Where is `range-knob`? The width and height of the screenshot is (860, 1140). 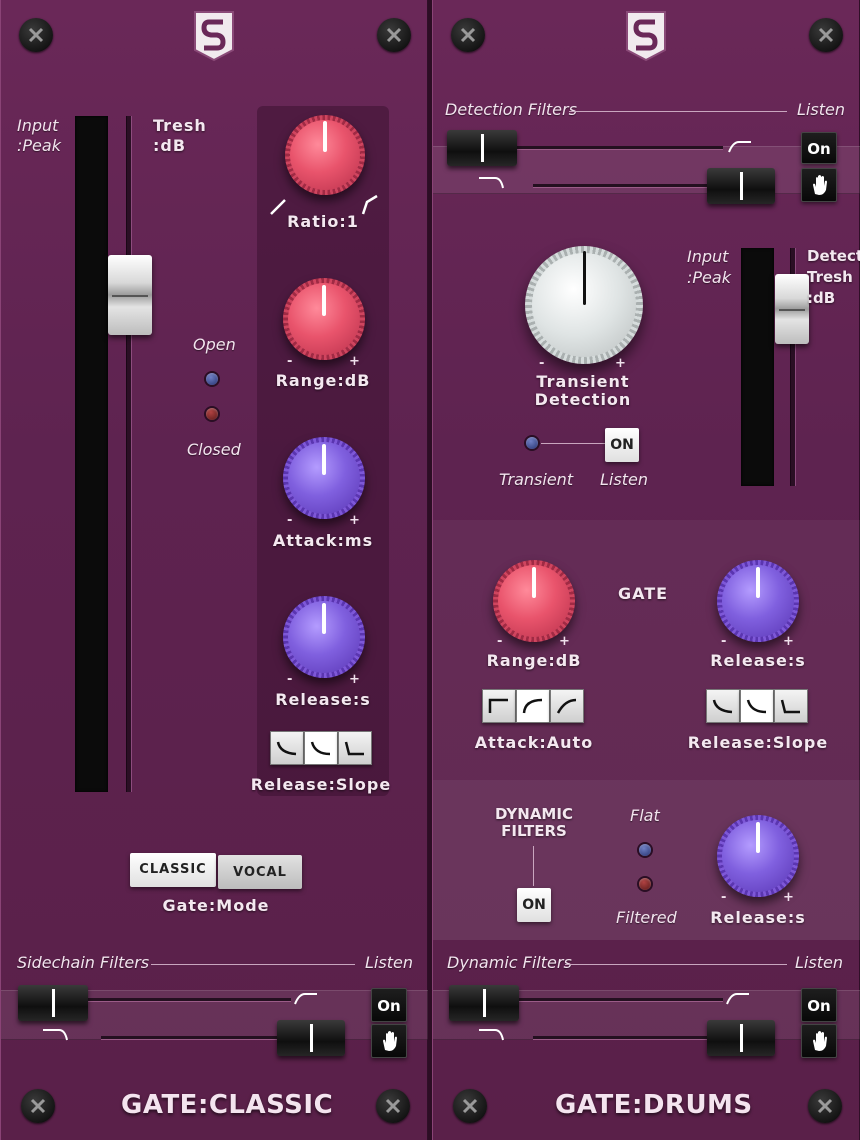 range-knob is located at coordinates (324, 319).